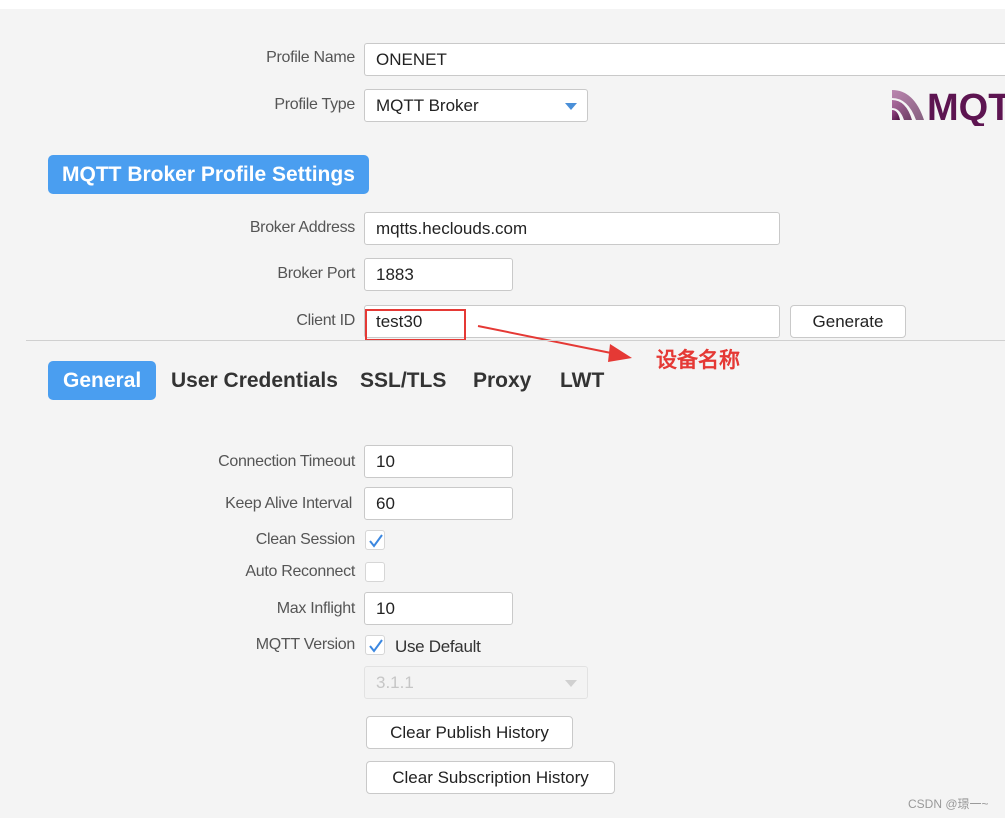 This screenshot has height=818, width=1005. I want to click on max-inflight-input: 10, so click(438, 608).